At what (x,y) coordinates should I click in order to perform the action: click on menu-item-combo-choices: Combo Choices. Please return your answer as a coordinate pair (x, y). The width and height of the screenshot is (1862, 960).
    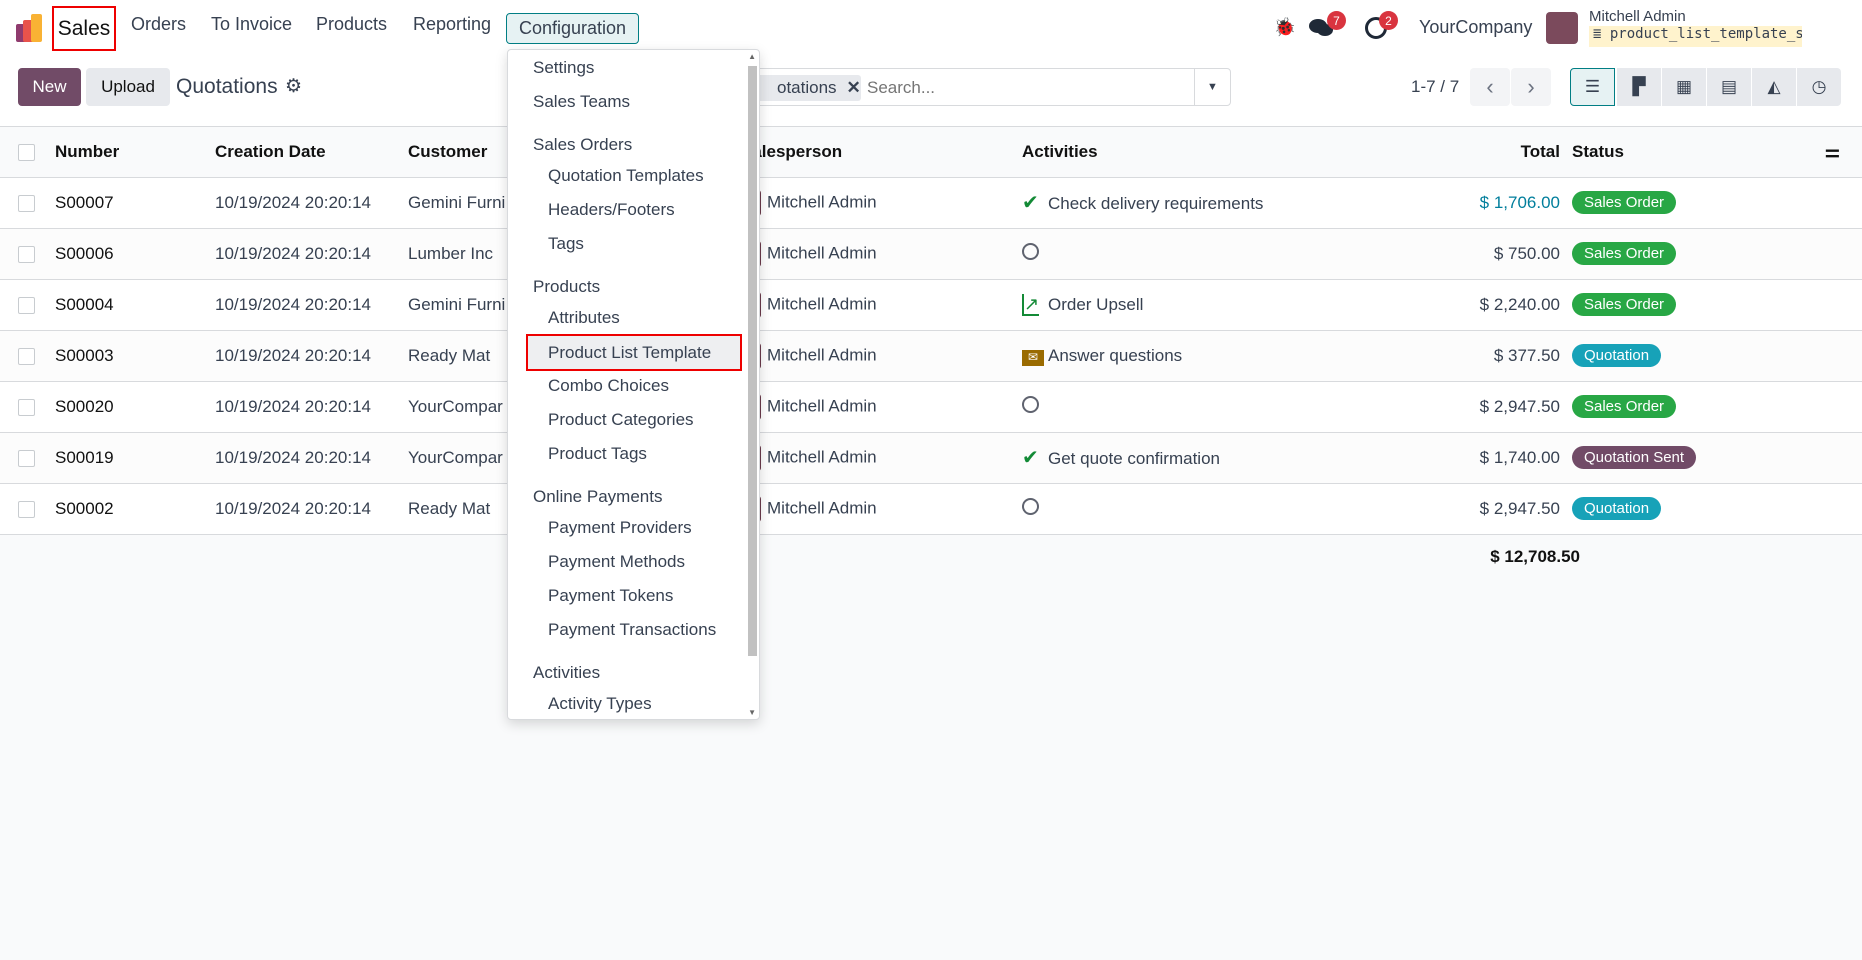
    Looking at the image, I should click on (608, 386).